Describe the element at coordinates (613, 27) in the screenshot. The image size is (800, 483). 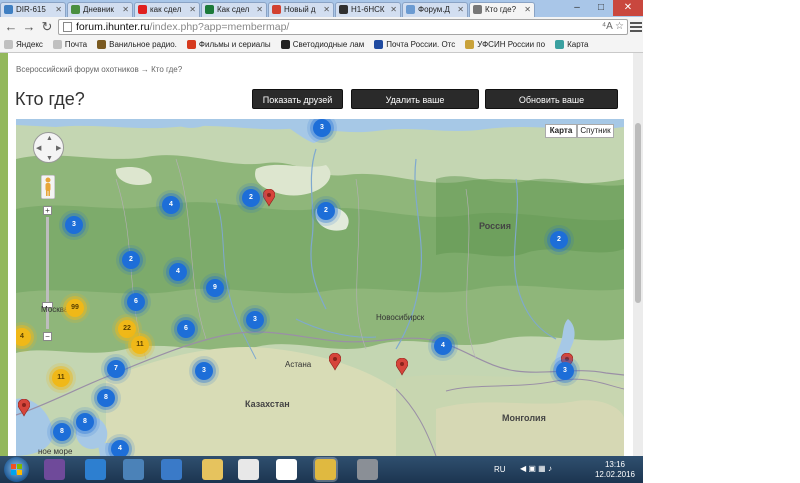
I see `translate-and-star-icons: ⁴A ☆` at that location.